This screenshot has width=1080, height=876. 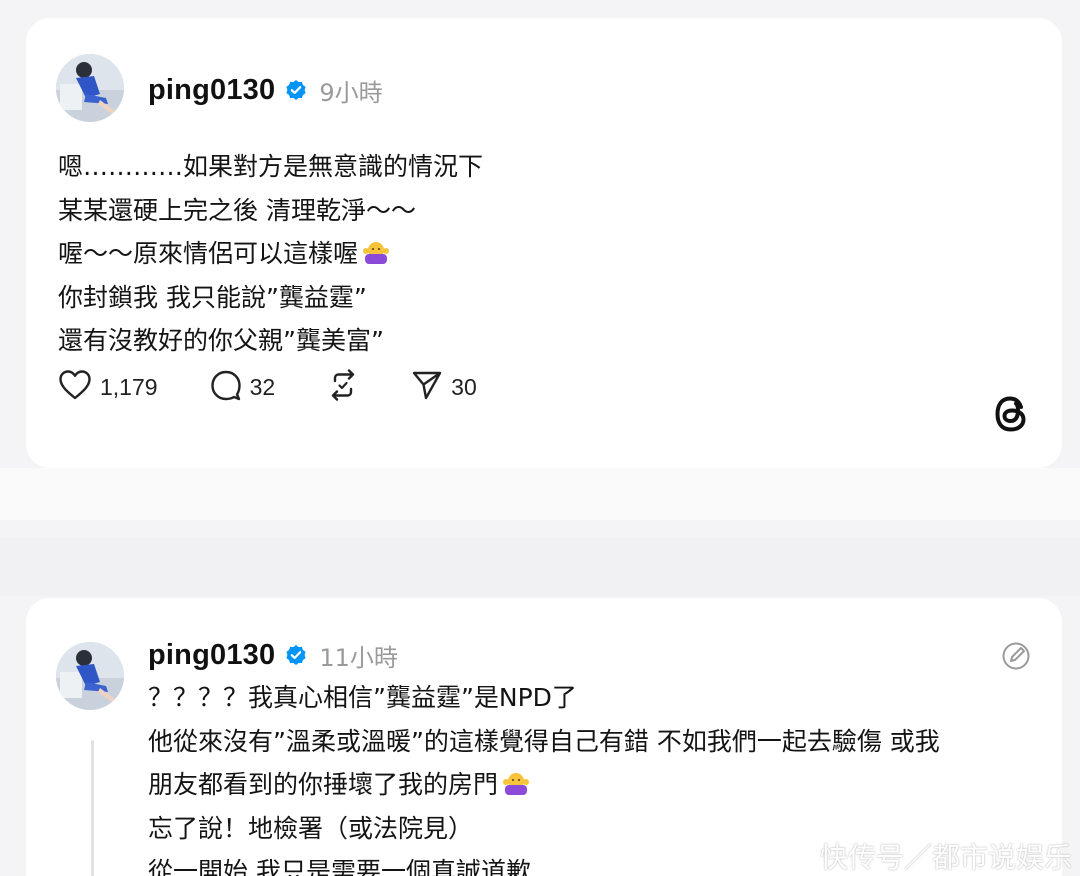 What do you see at coordinates (75, 387) in the screenshot?
I see `heart-icon` at bounding box center [75, 387].